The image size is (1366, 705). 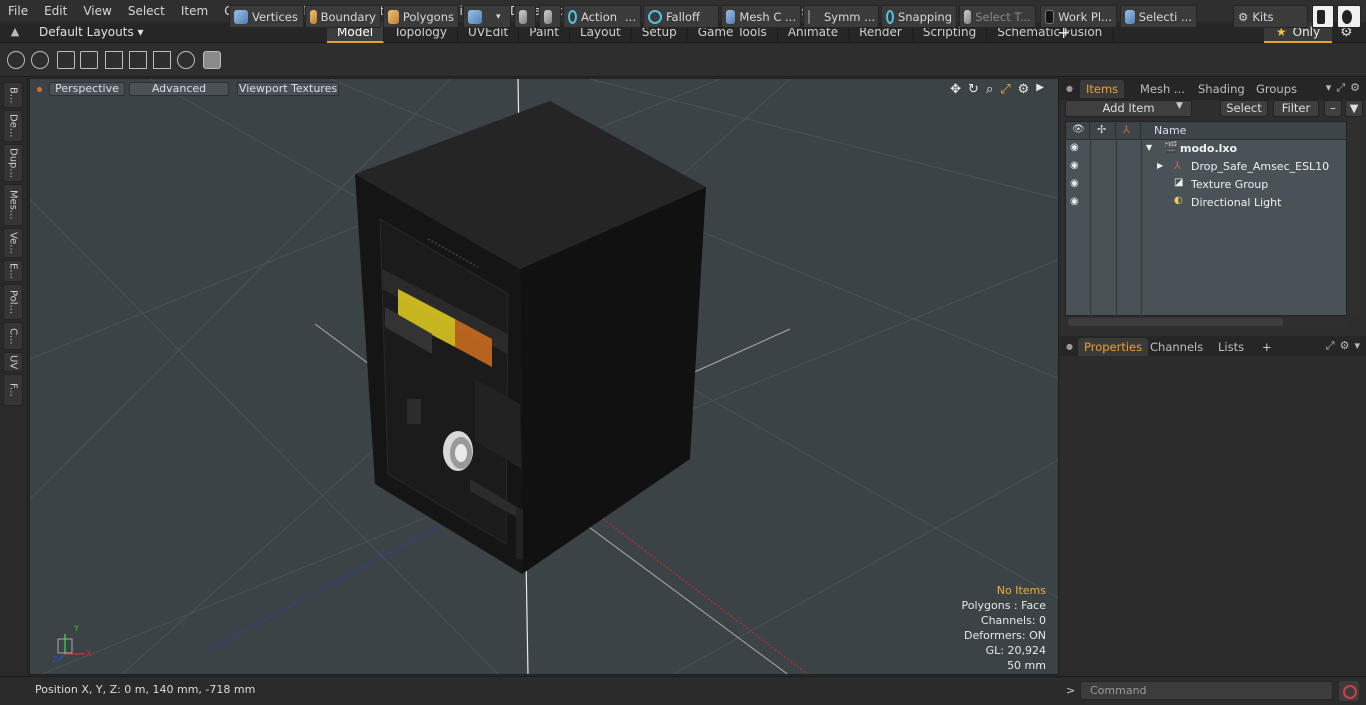 What do you see at coordinates (1102, 129) in the screenshot?
I see `lock-header-icon: ✢` at bounding box center [1102, 129].